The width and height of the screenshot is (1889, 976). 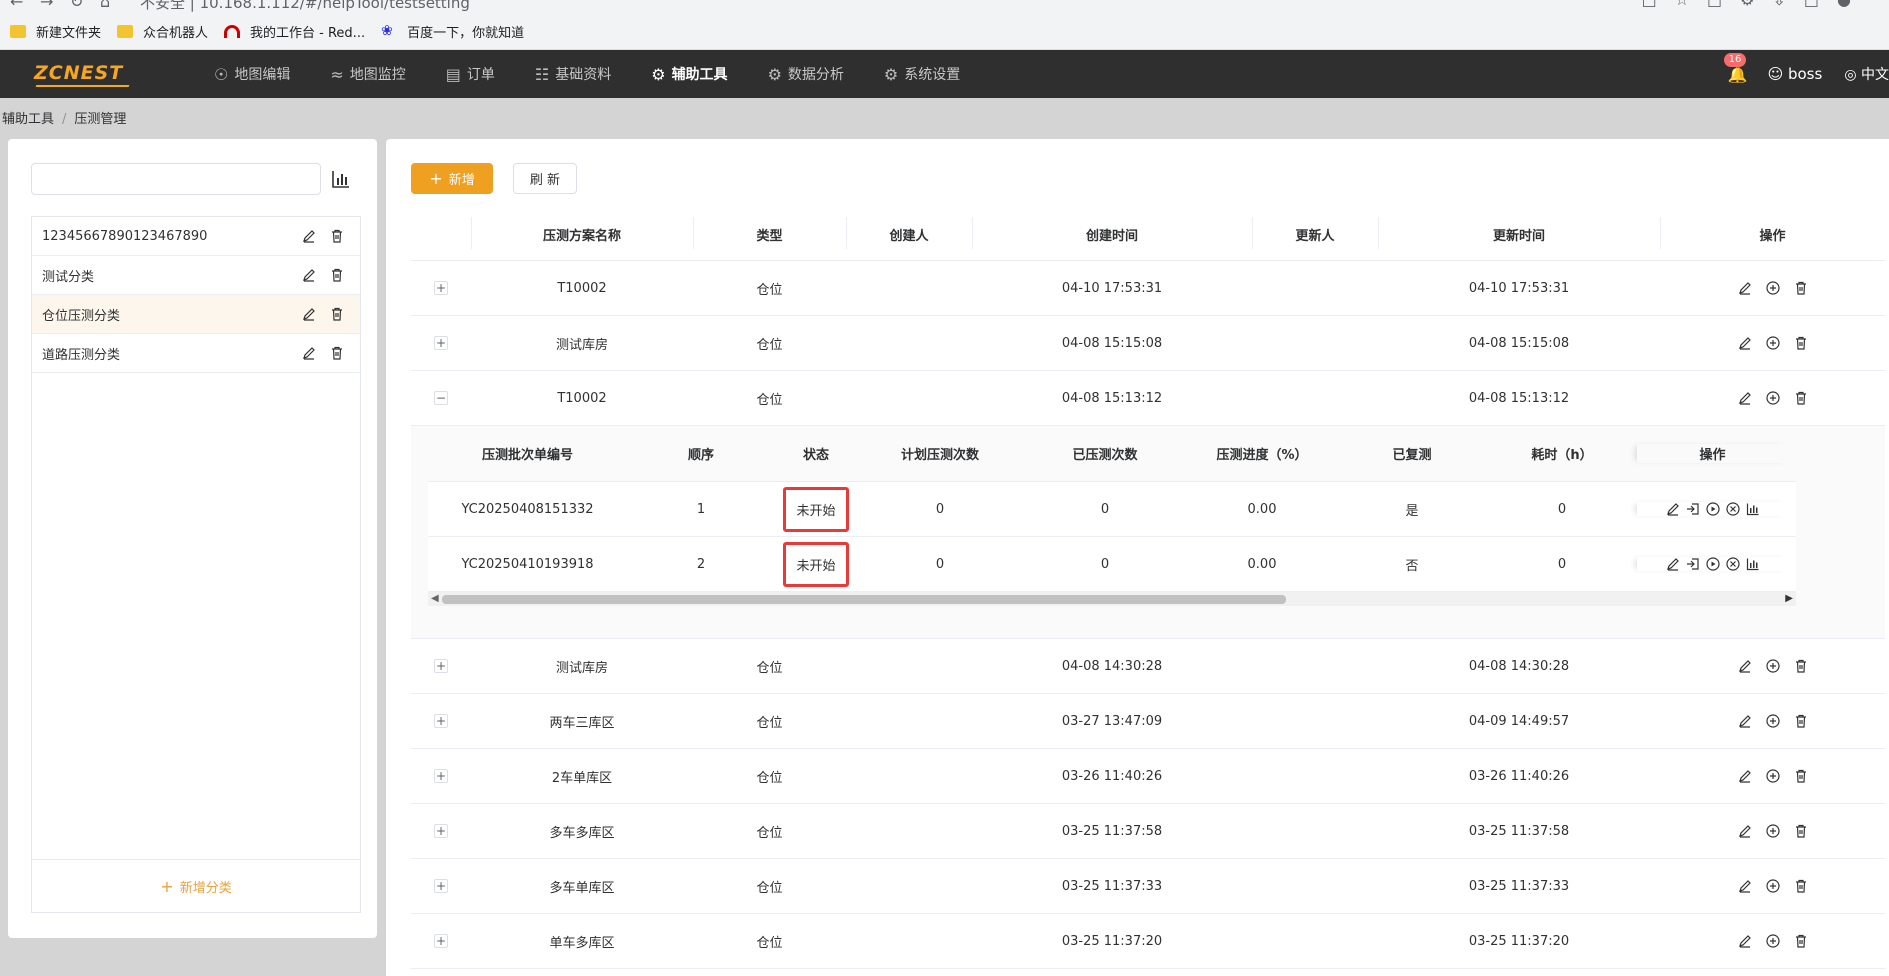 I want to click on reload-icon: ↻, so click(x=76, y=5).